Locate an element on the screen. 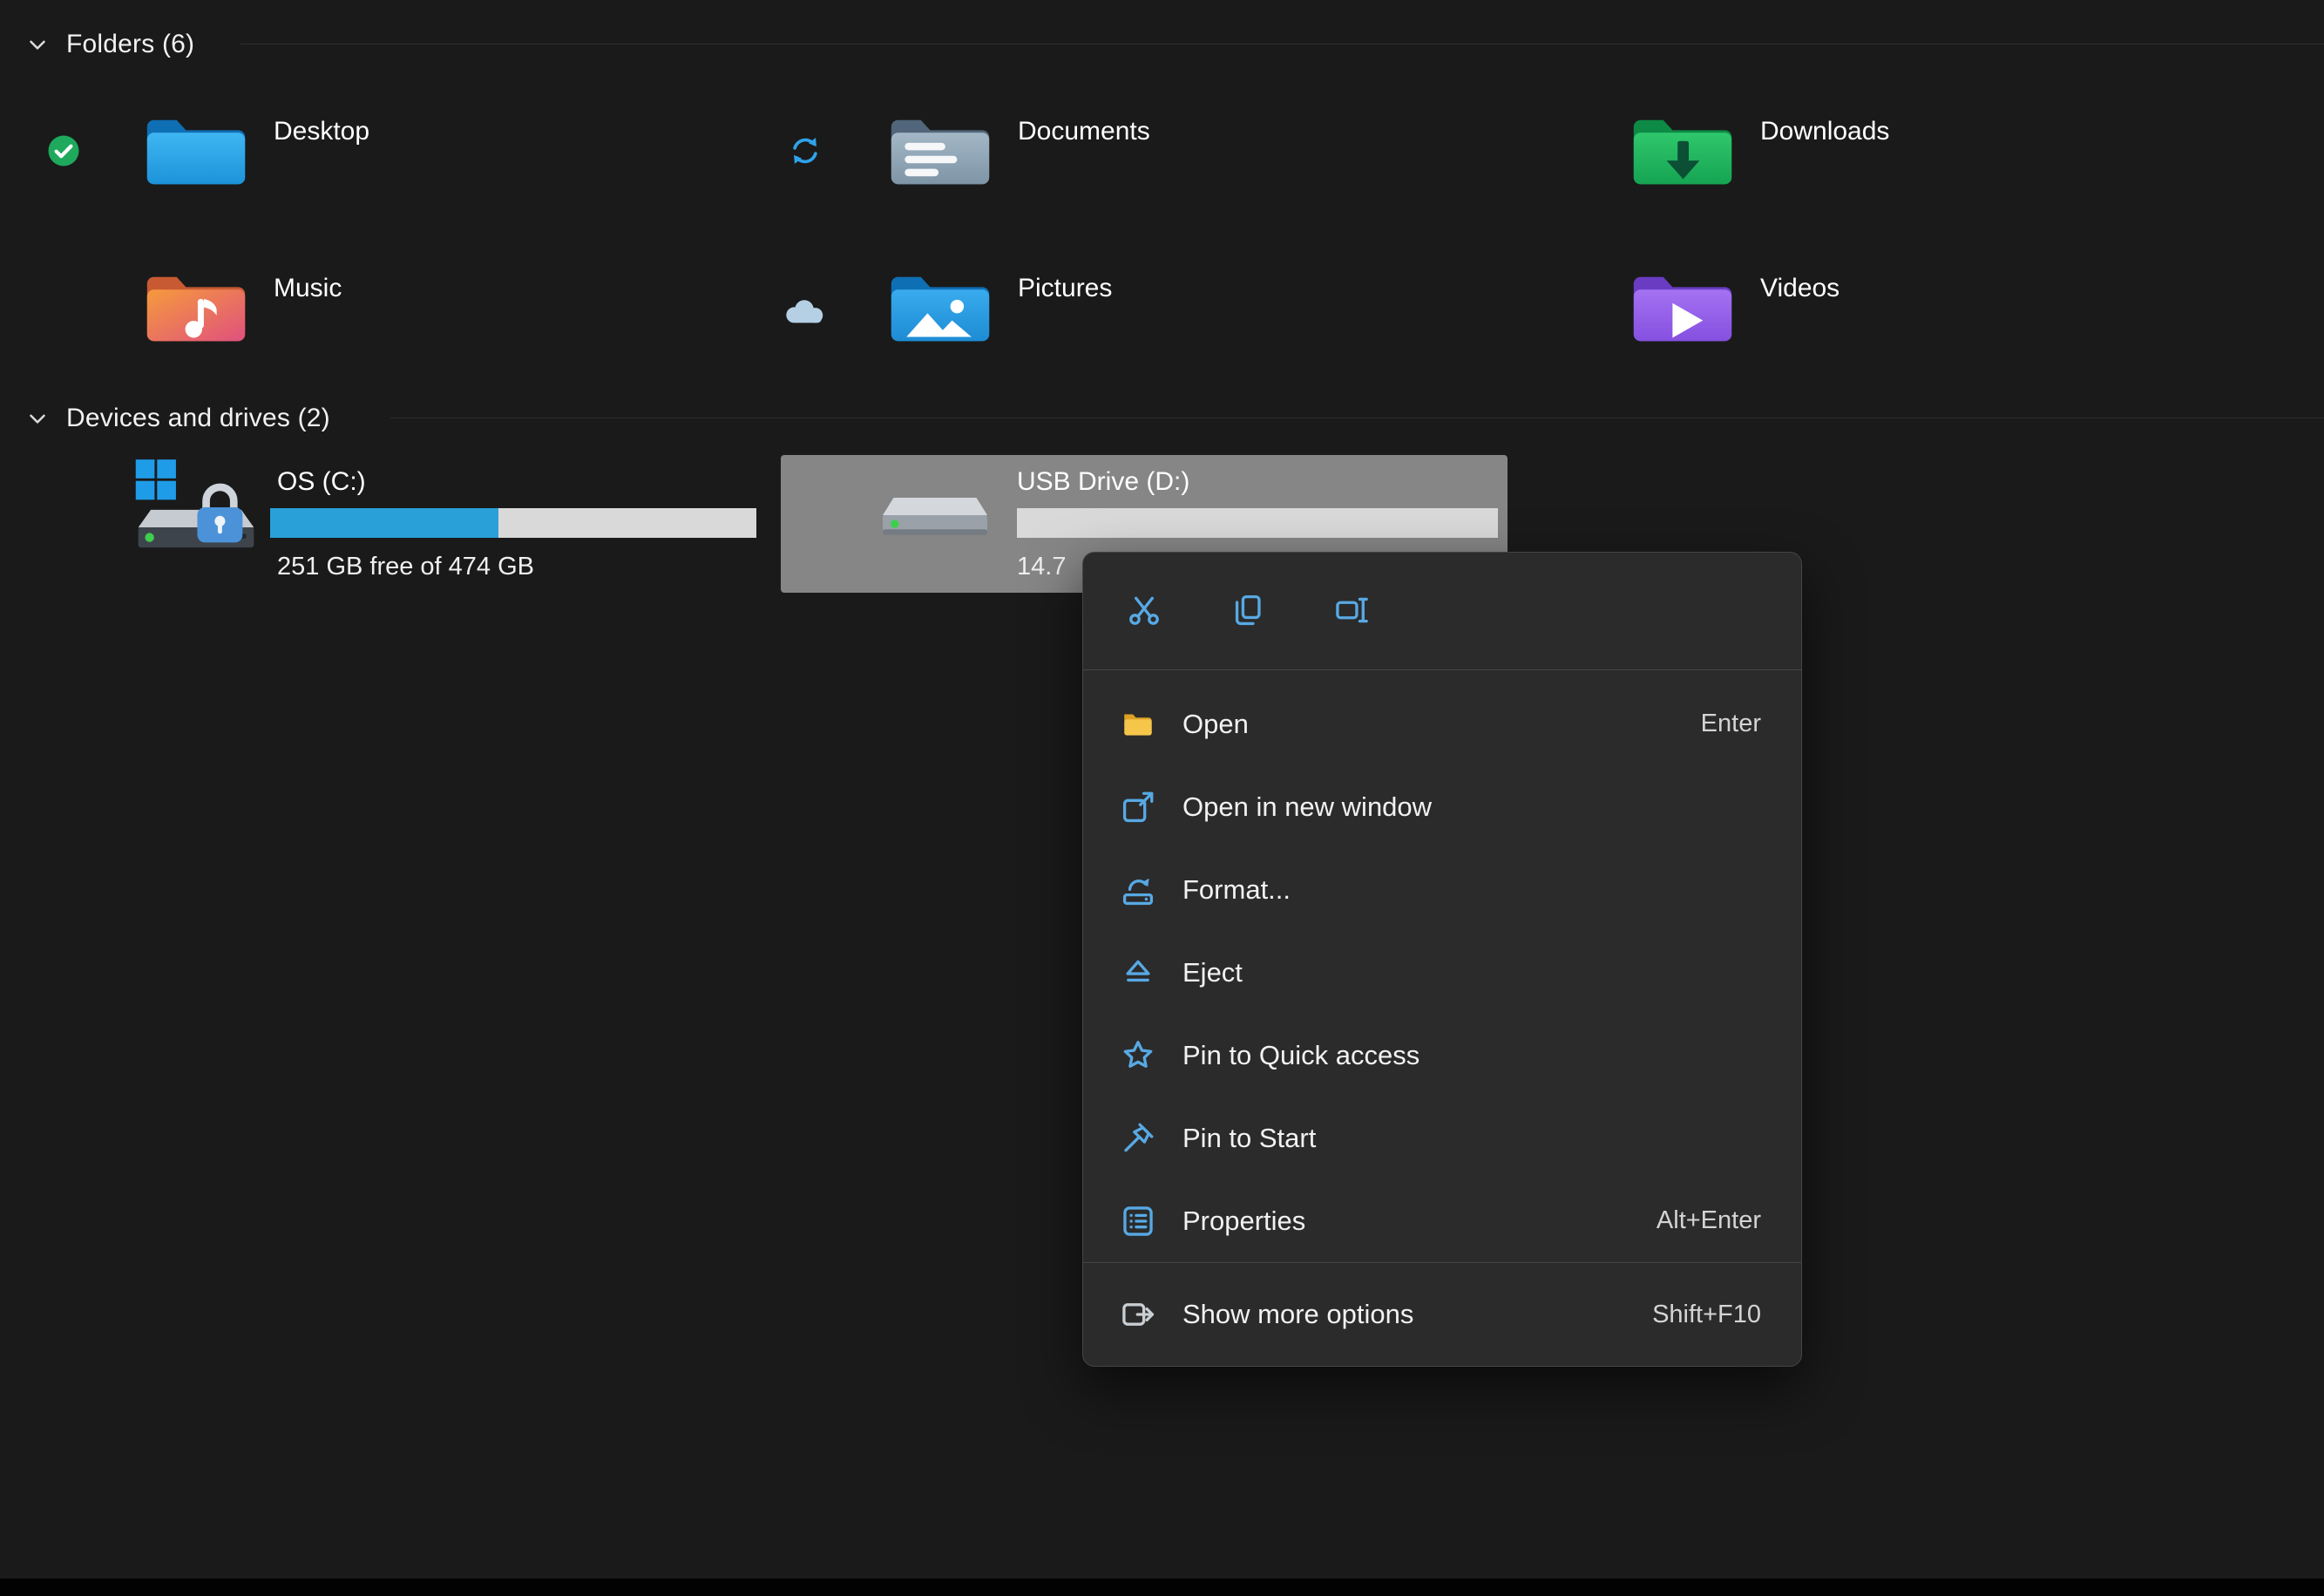  drive-free-space-text: 251 GB free of 474 GB is located at coordinates (406, 567).